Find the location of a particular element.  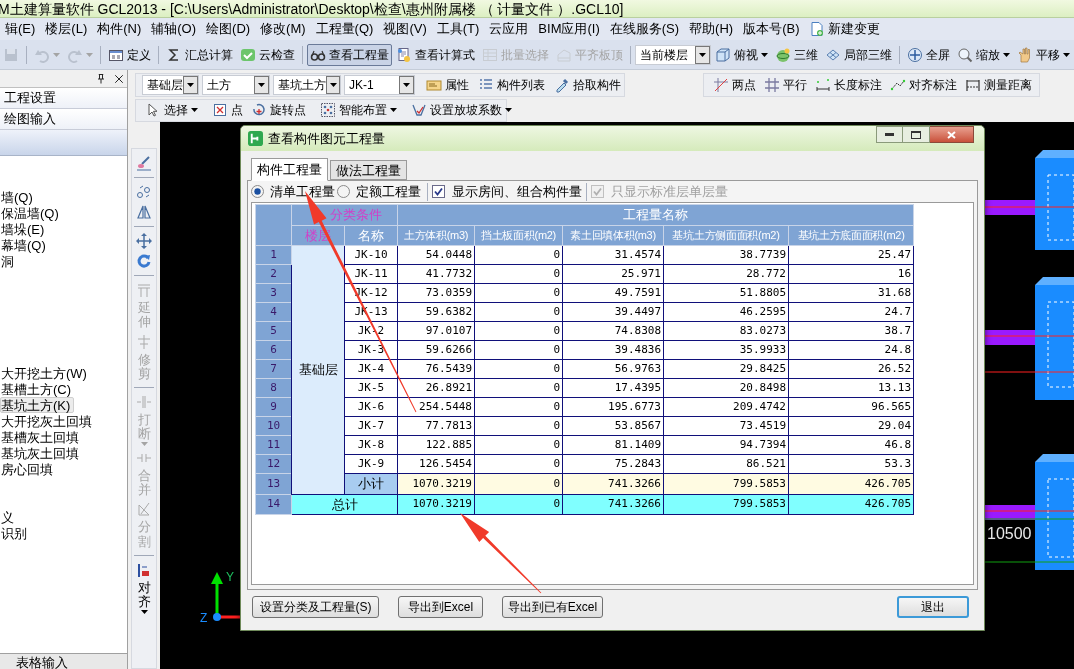

radio-button: 定额工程量 is located at coordinates (379, 191).